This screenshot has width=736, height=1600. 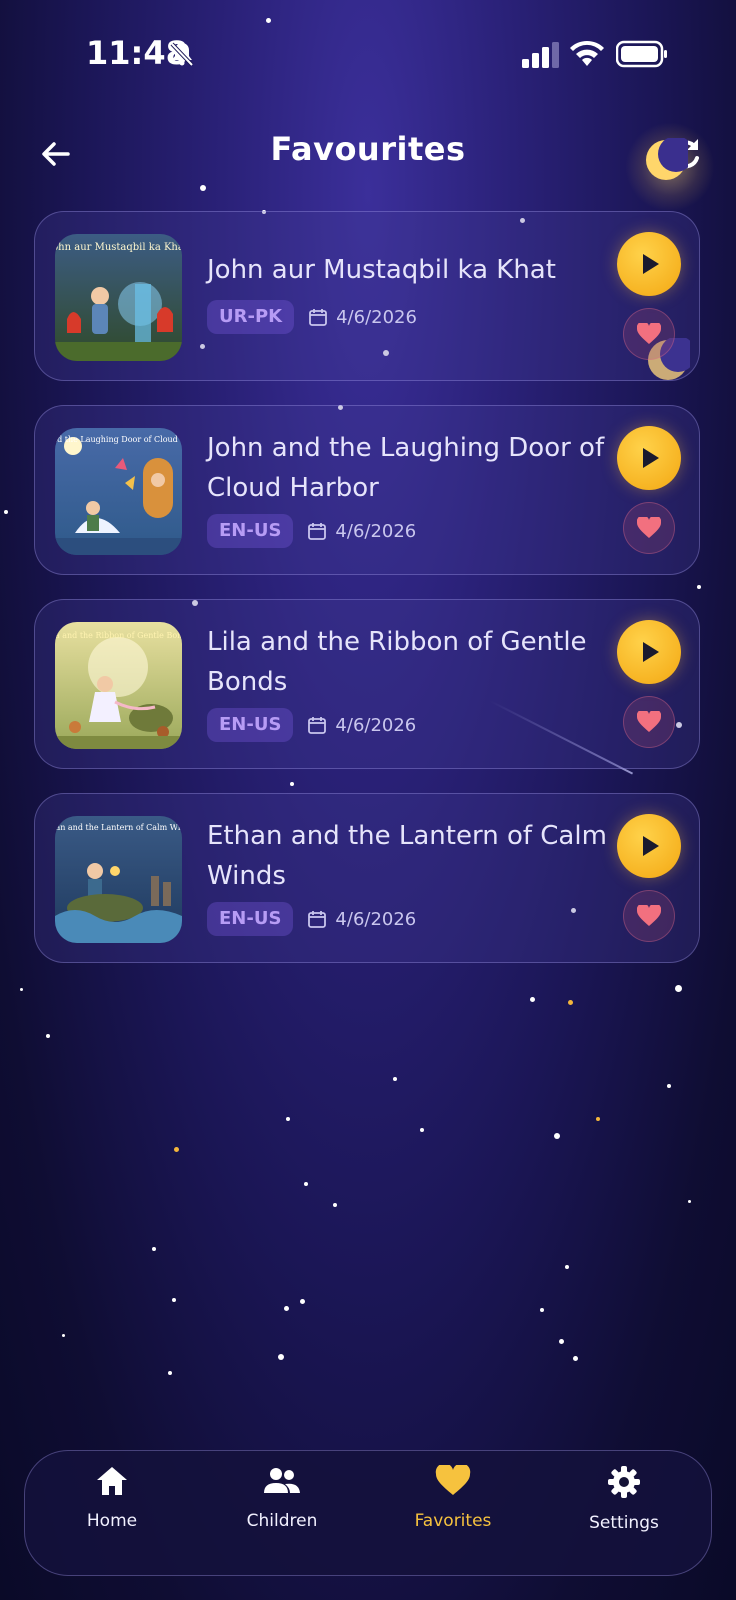 I want to click on cover-title: Ethan and the Lantern of Calm Winds, so click(x=118, y=827).